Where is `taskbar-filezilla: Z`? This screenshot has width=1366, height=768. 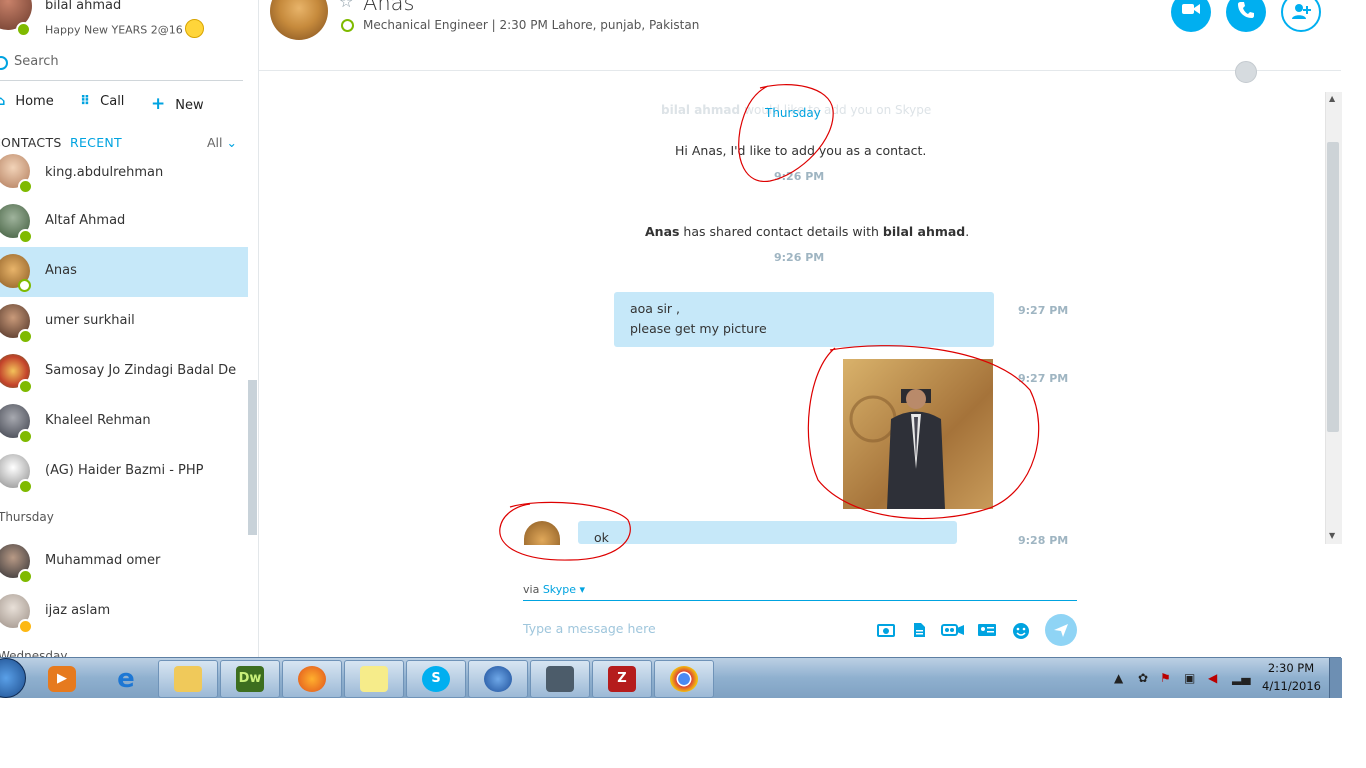
taskbar-filezilla: Z is located at coordinates (622, 679).